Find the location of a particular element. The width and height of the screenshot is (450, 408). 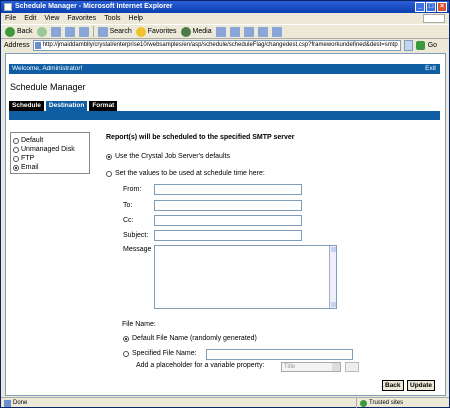

scroll-down-icon is located at coordinates (333, 304).